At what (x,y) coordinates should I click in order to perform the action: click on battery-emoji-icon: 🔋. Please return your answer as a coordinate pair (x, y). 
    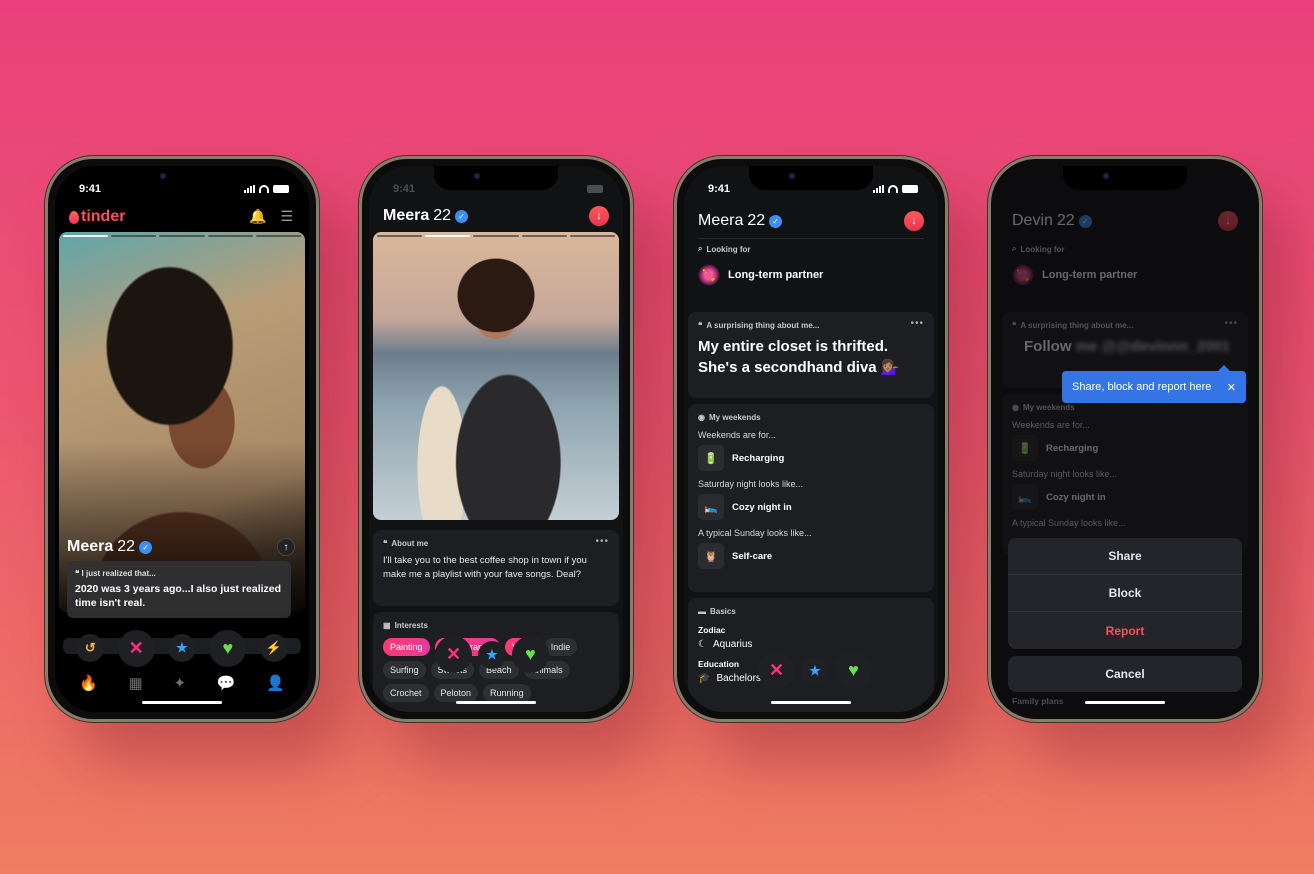
    Looking at the image, I should click on (711, 458).